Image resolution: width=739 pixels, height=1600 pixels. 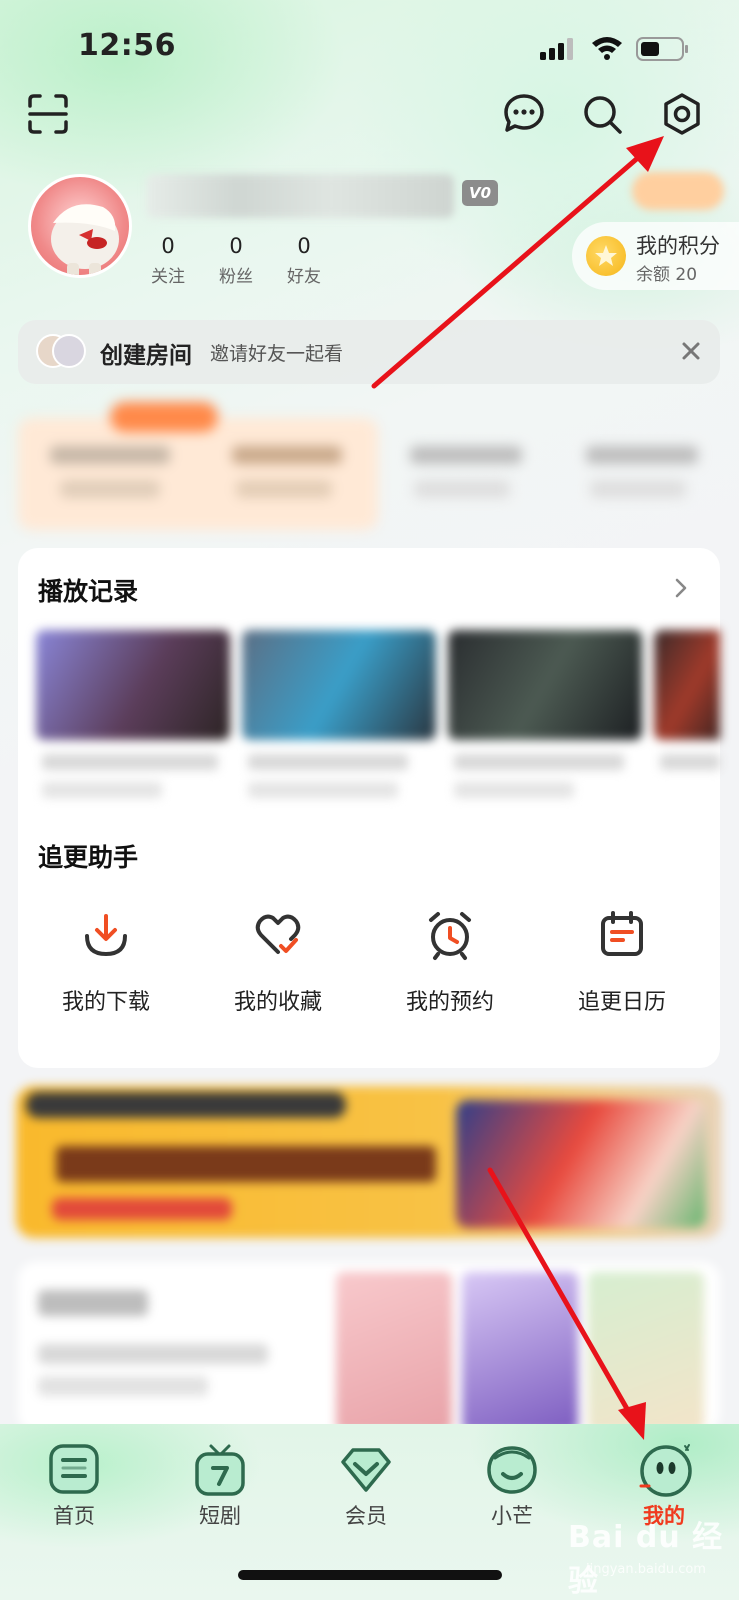 I want to click on star-icon, so click(x=606, y=256).